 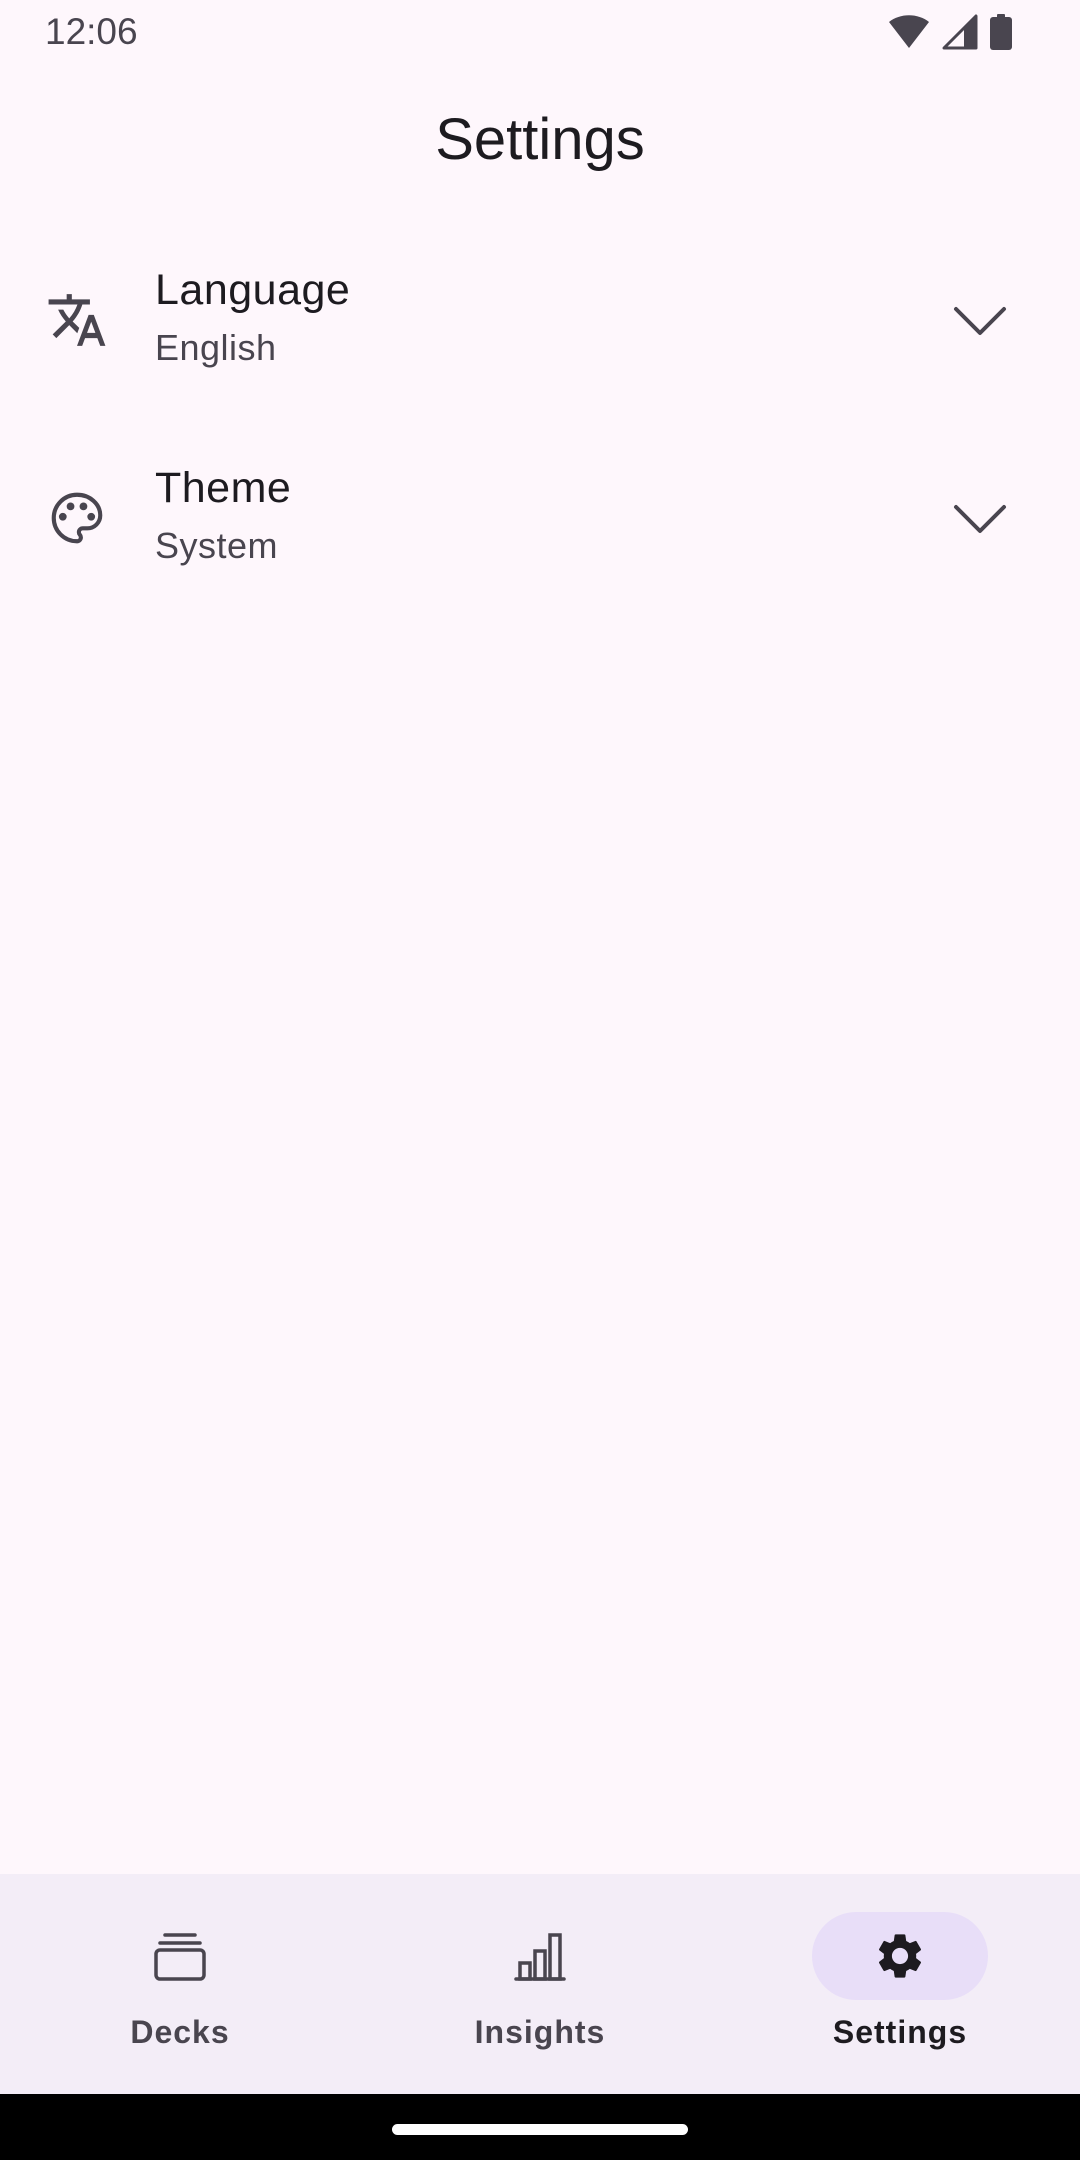 What do you see at coordinates (223, 488) in the screenshot?
I see `theme-title: Theme` at bounding box center [223, 488].